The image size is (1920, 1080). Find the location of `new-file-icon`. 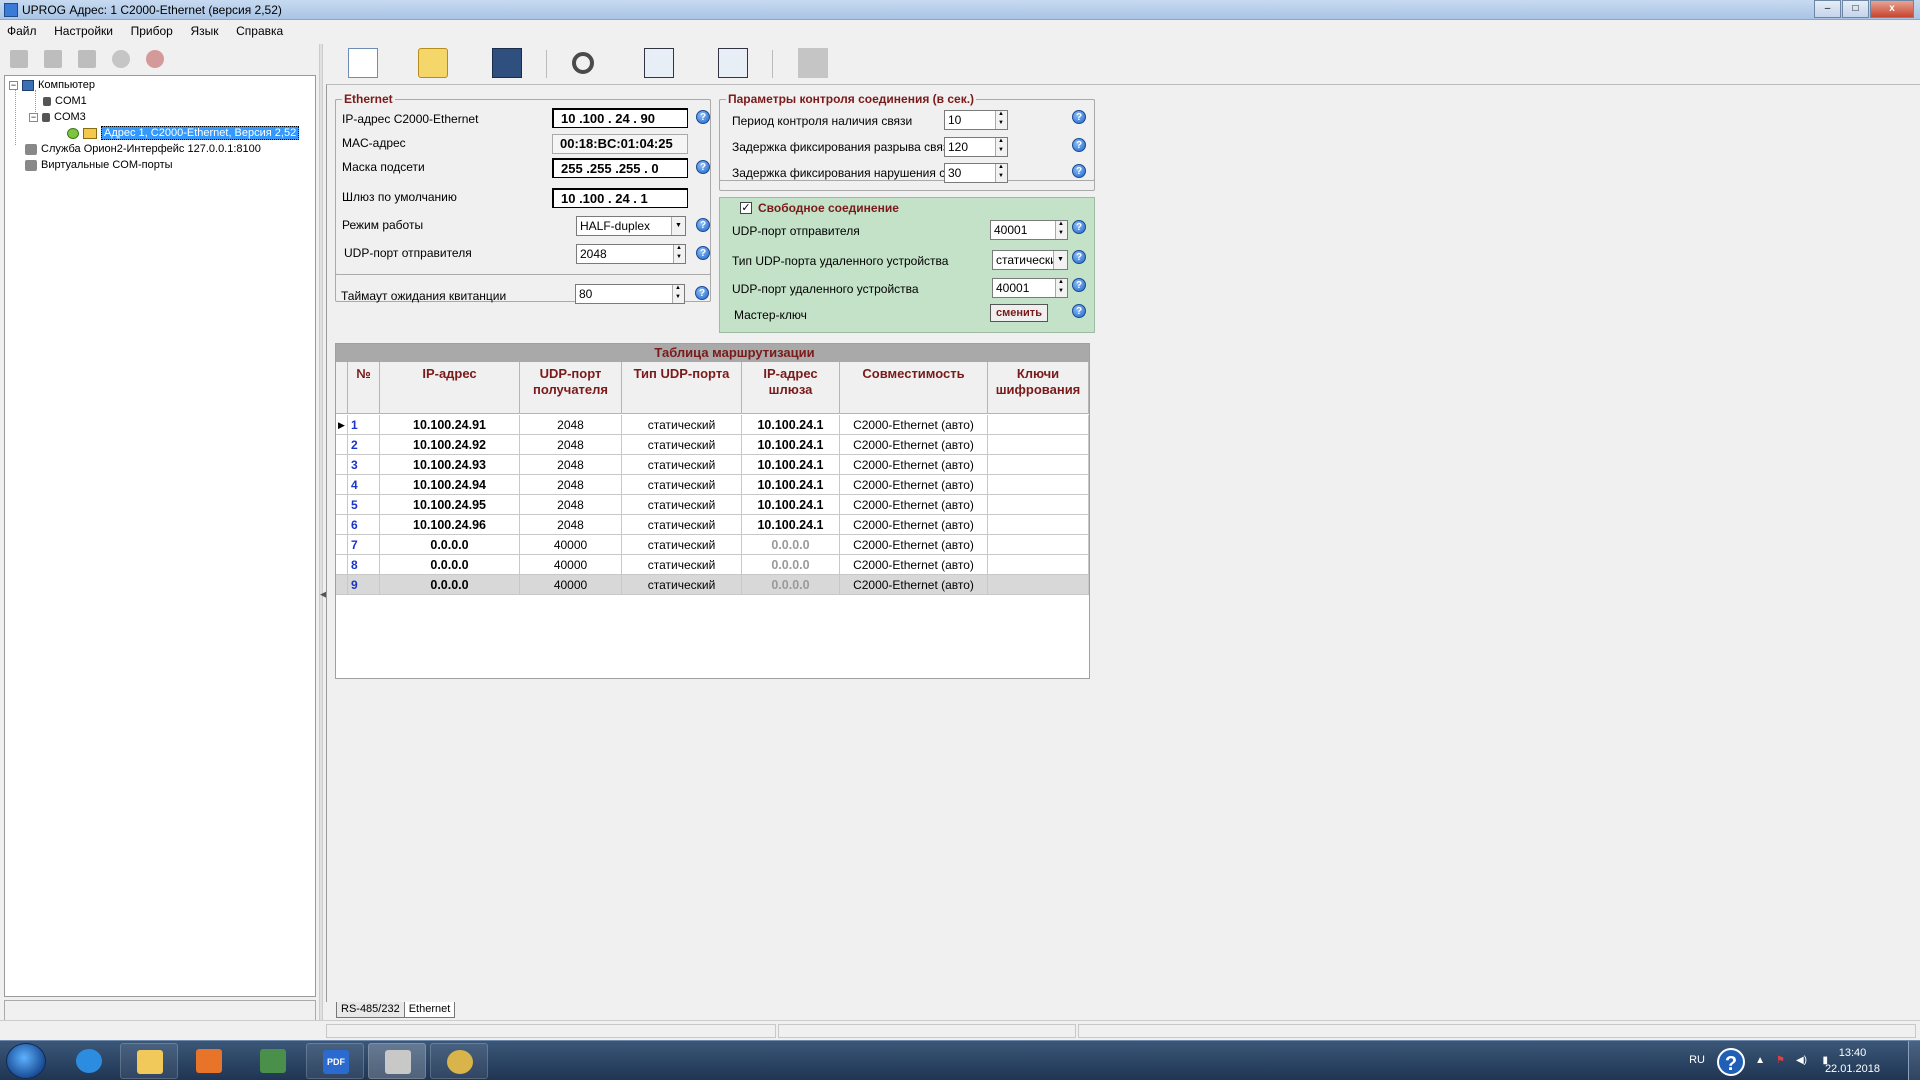

new-file-icon is located at coordinates (363, 63).